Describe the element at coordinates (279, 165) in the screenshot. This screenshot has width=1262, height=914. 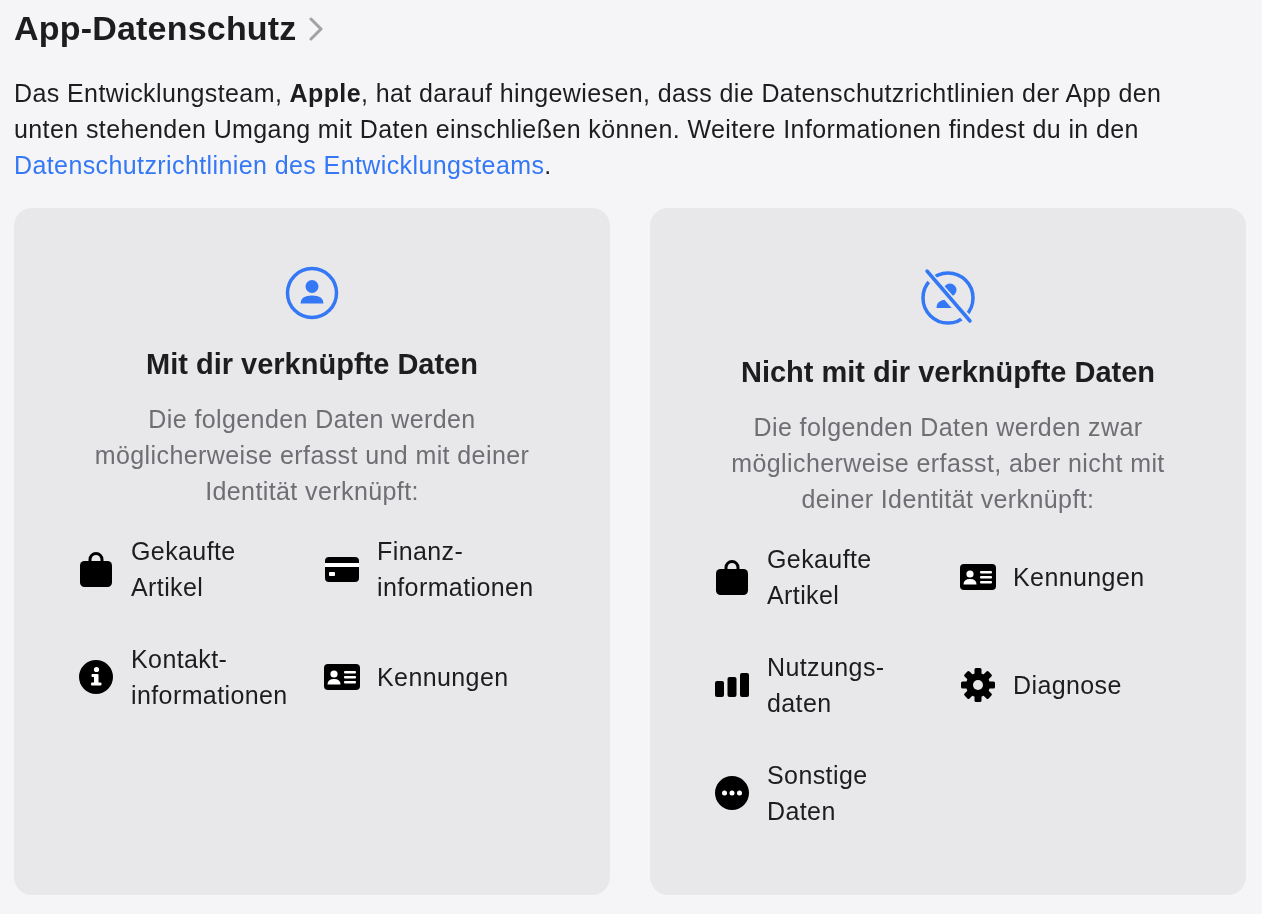
I see `privacy-policy-link: Datenschutzrichtlinien des Entwicklungsteams` at that location.